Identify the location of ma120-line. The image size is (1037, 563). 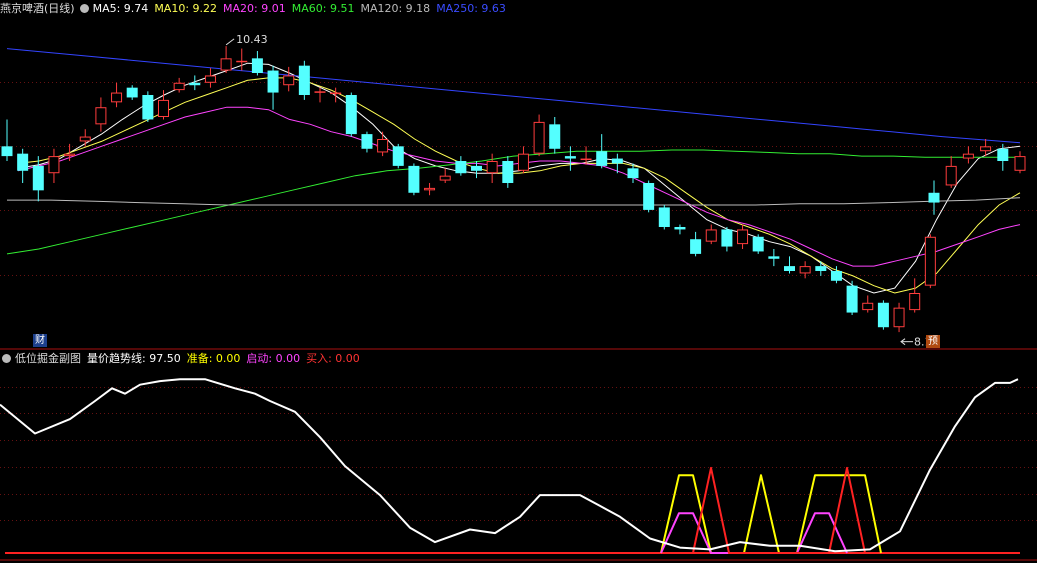
(514, 201).